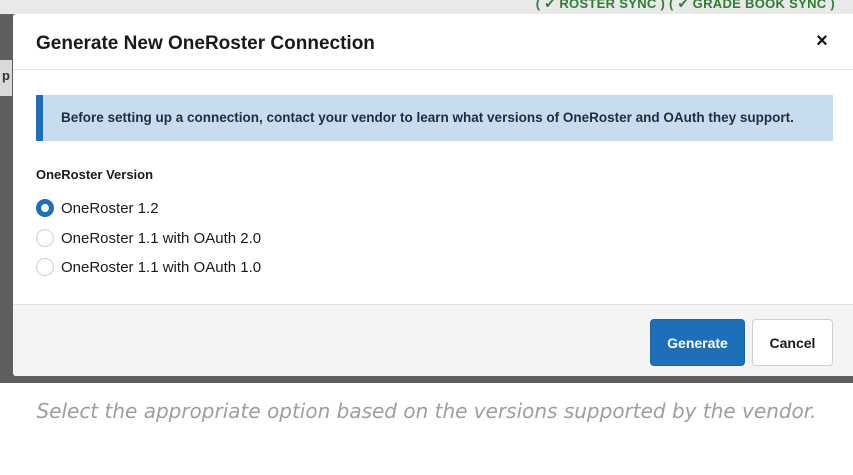 This screenshot has height=475, width=853. What do you see at coordinates (697, 342) in the screenshot?
I see `generate-button: Generate` at bounding box center [697, 342].